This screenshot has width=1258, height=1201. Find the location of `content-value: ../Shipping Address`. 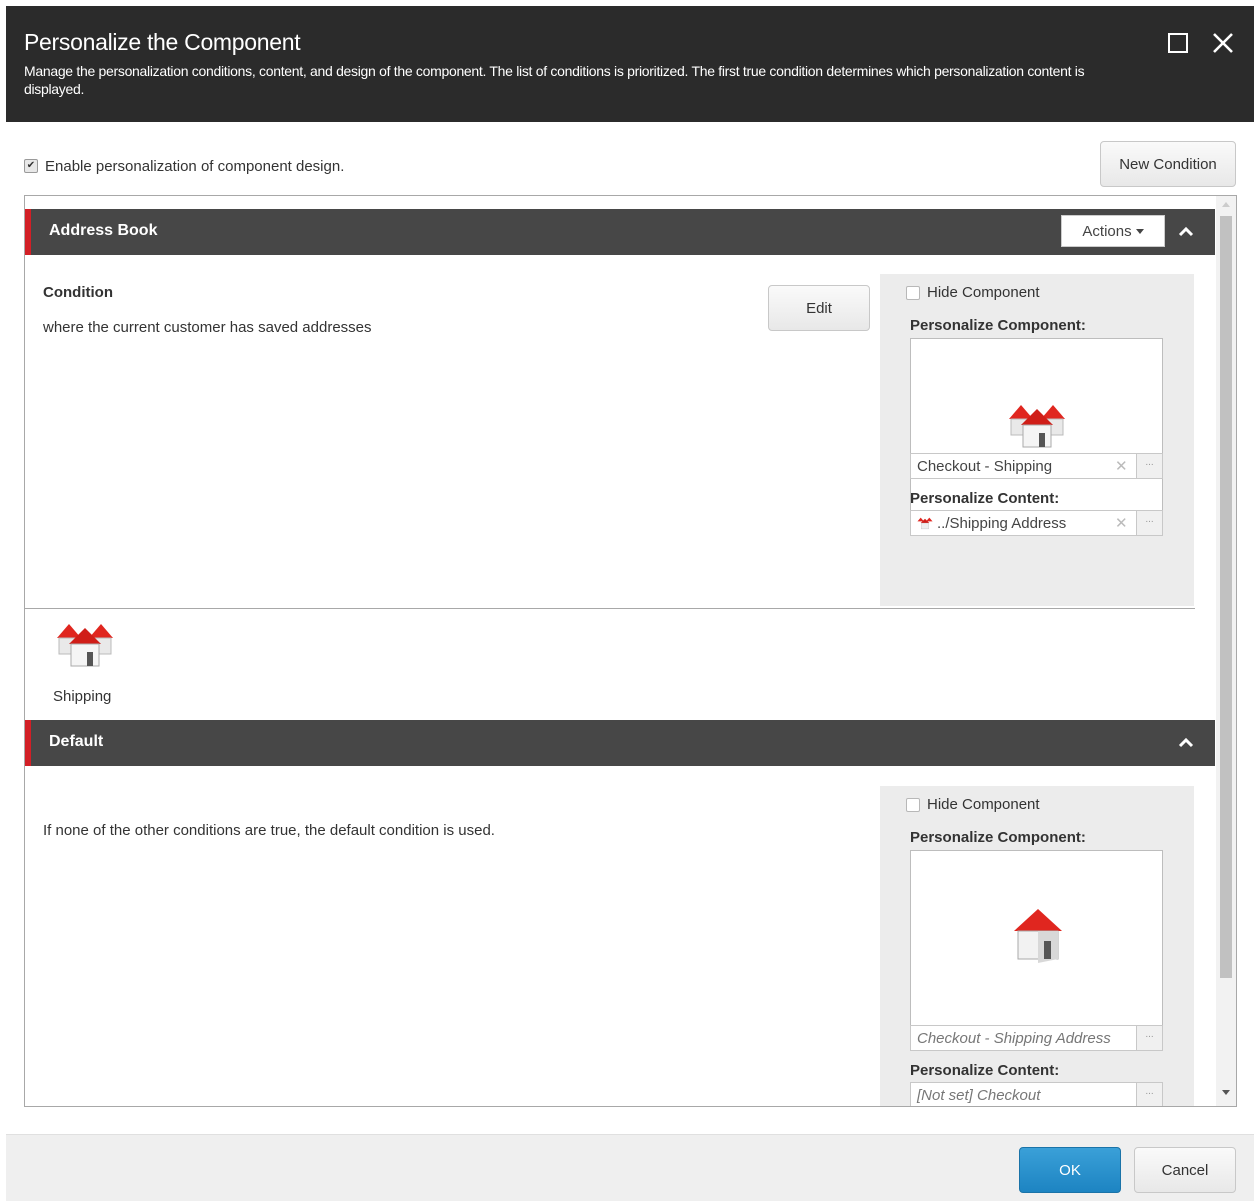

content-value: ../Shipping Address is located at coordinates (1002, 523).